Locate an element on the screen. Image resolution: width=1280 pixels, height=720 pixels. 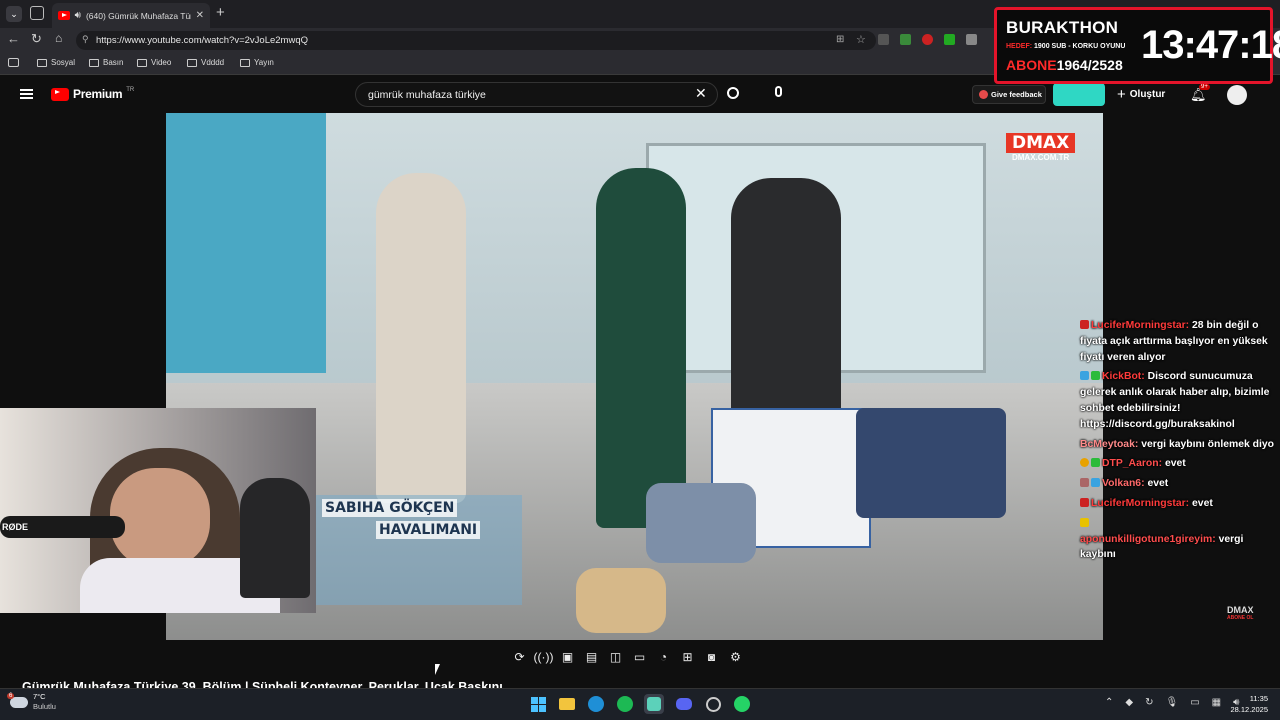
app-icon is located at coordinates (713, 704).